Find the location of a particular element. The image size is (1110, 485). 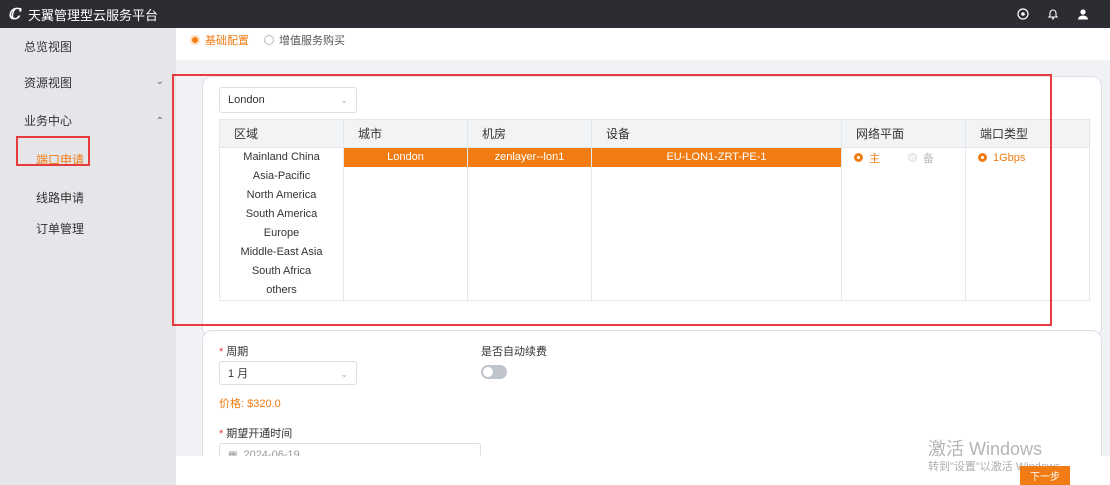

bell-icon is located at coordinates (1053, 14).